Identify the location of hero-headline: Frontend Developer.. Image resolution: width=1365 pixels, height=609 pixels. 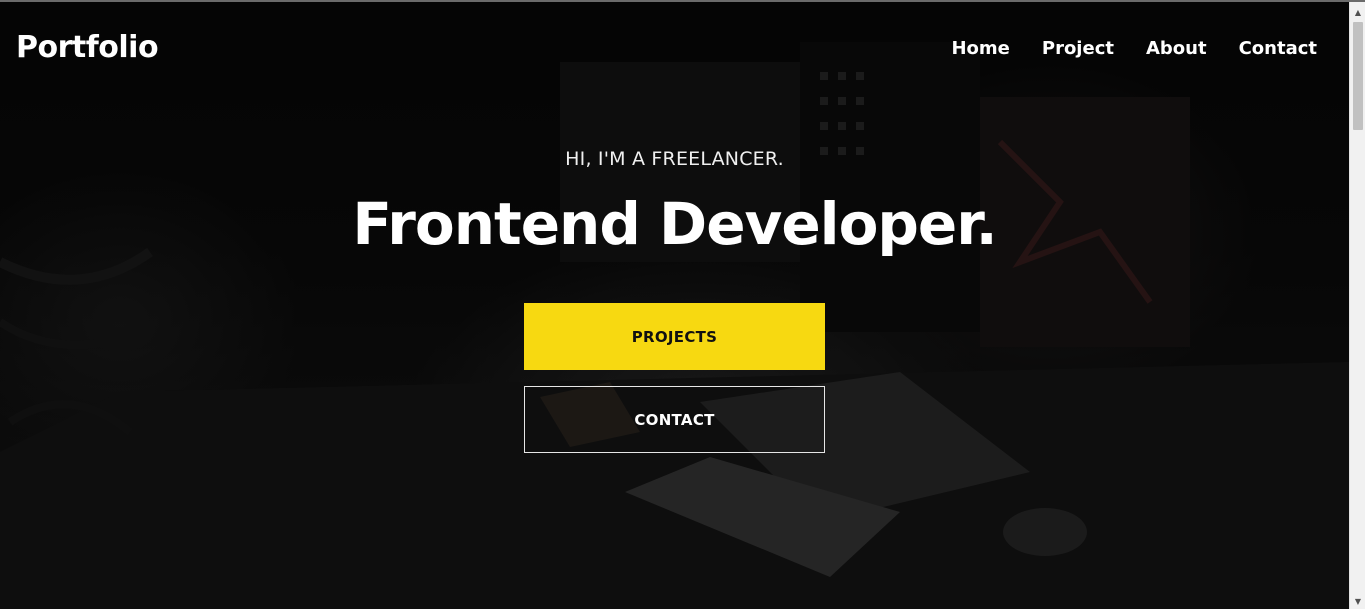
(674, 224).